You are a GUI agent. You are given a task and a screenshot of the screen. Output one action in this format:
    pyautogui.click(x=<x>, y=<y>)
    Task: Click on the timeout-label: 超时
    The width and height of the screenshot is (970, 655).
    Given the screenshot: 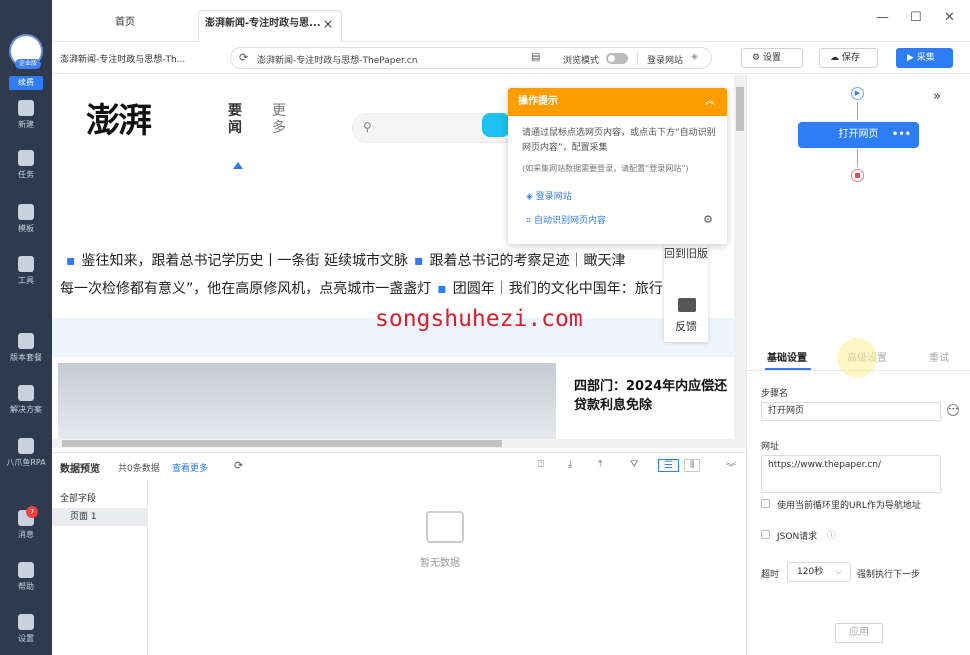 What is the action you would take?
    pyautogui.click(x=770, y=575)
    